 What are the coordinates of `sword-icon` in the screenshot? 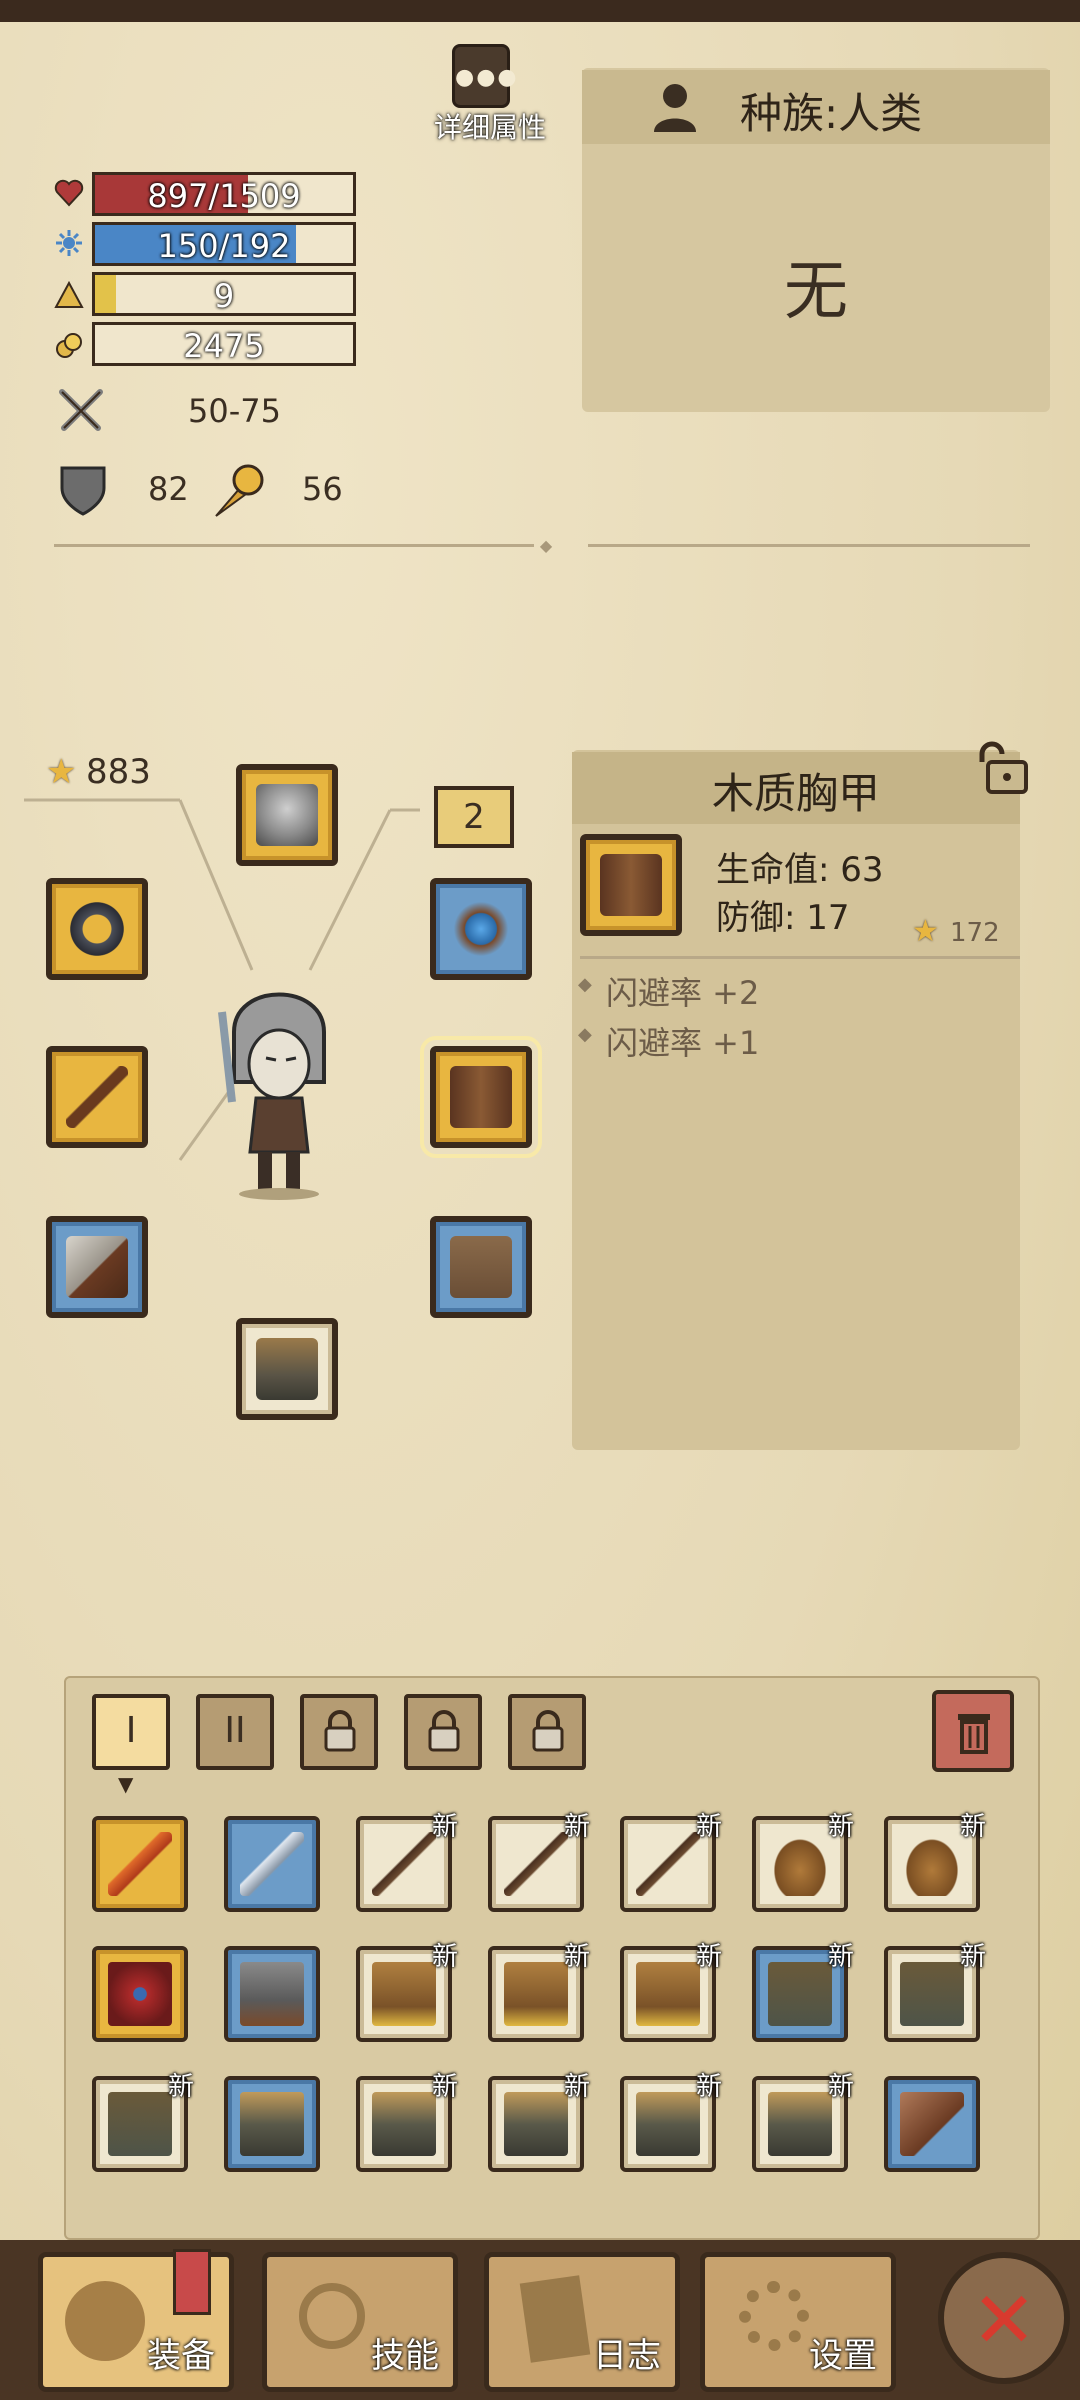 It's located at (272, 1864).